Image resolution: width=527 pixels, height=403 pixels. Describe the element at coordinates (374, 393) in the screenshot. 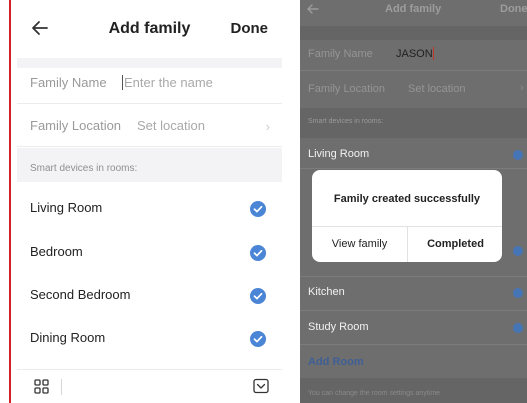

I see `footer-note: You can change the room settings anytime` at that location.